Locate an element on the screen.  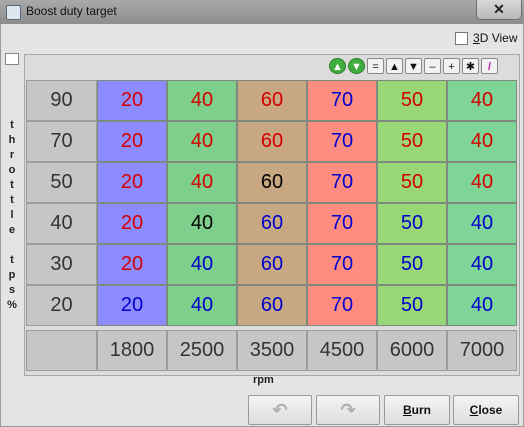
table-toolbar: ▲ ▼ = ▲ ▼ – + ✱ / is located at coordinates (413, 66).